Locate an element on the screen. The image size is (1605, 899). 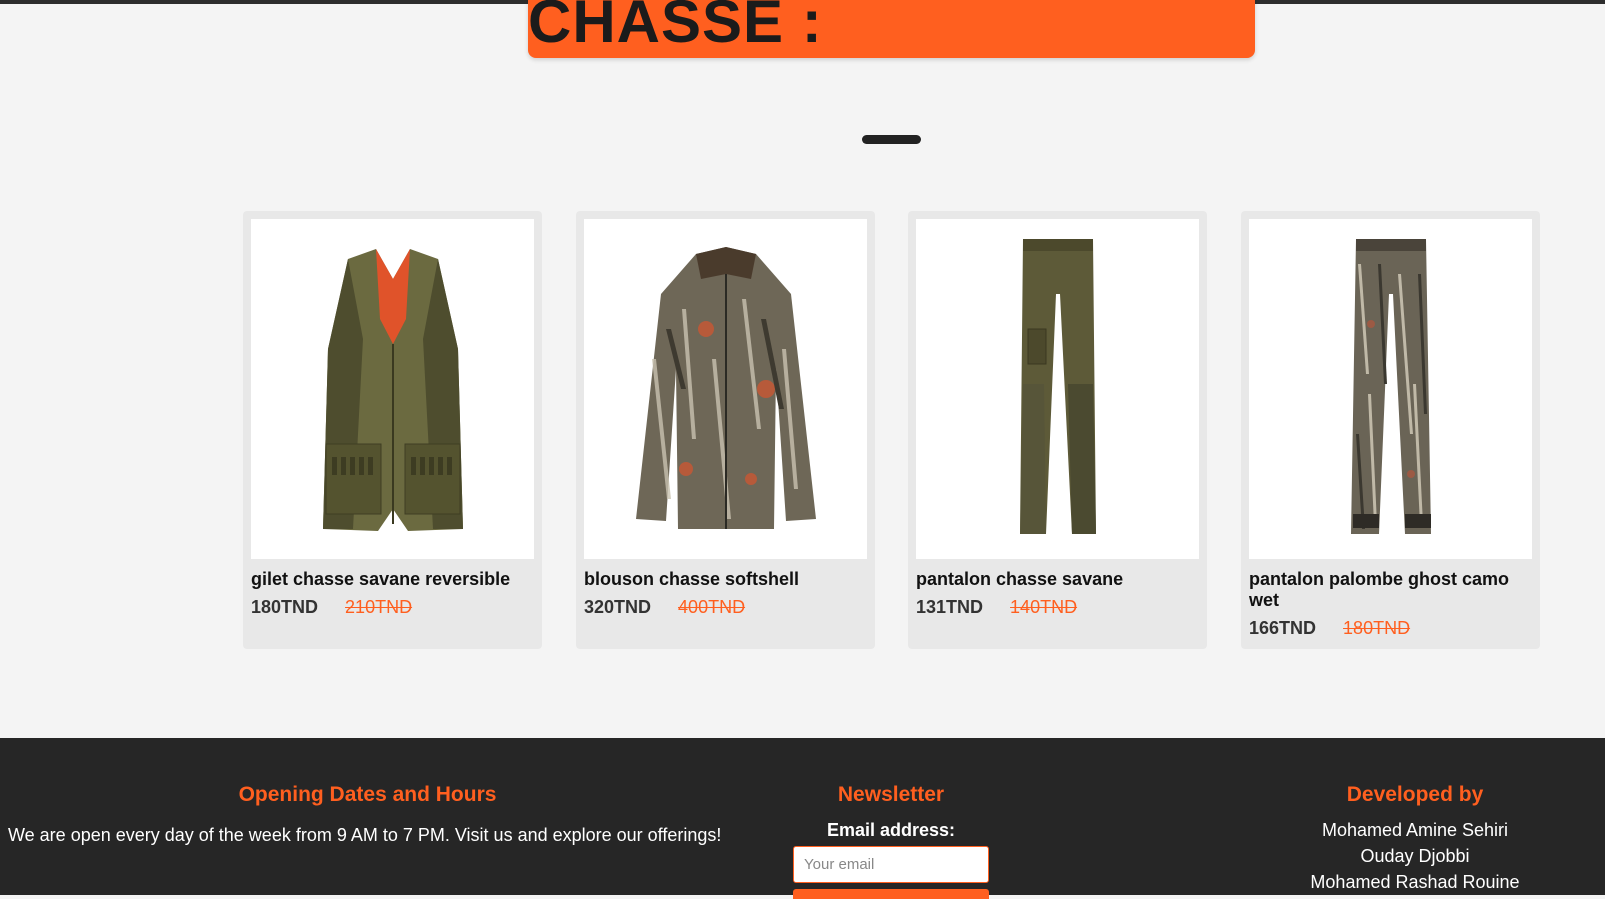
title-divider is located at coordinates (891, 139).